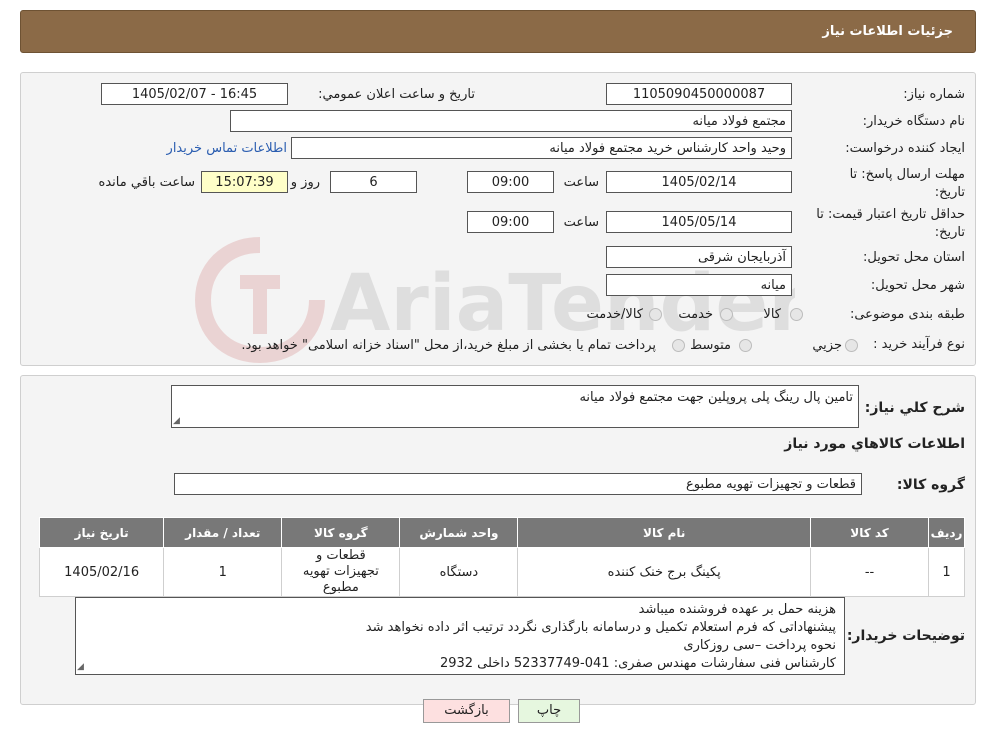 Image resolution: width=985 pixels, height=744 pixels. What do you see at coordinates (870, 572) in the screenshot?
I see `cell-item-code: --` at bounding box center [870, 572].